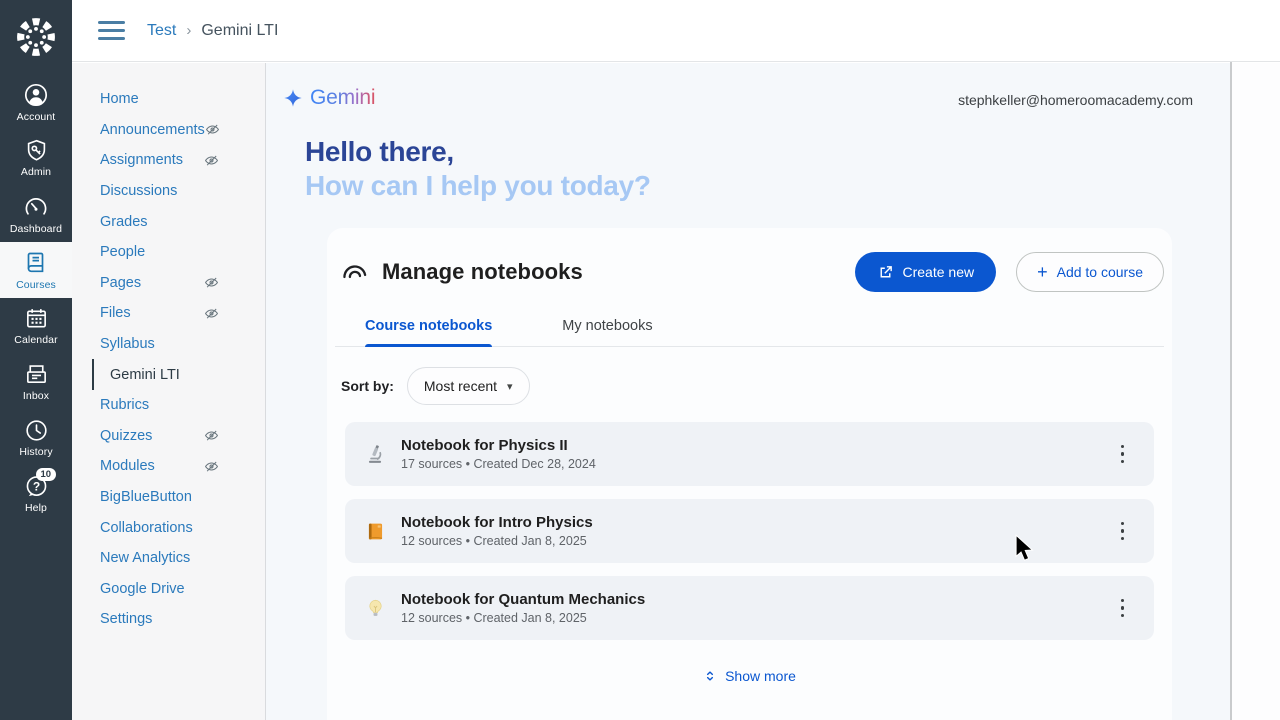 The width and height of the screenshot is (1280, 720). I want to click on sidebar-item-label: Inbox, so click(36, 396).